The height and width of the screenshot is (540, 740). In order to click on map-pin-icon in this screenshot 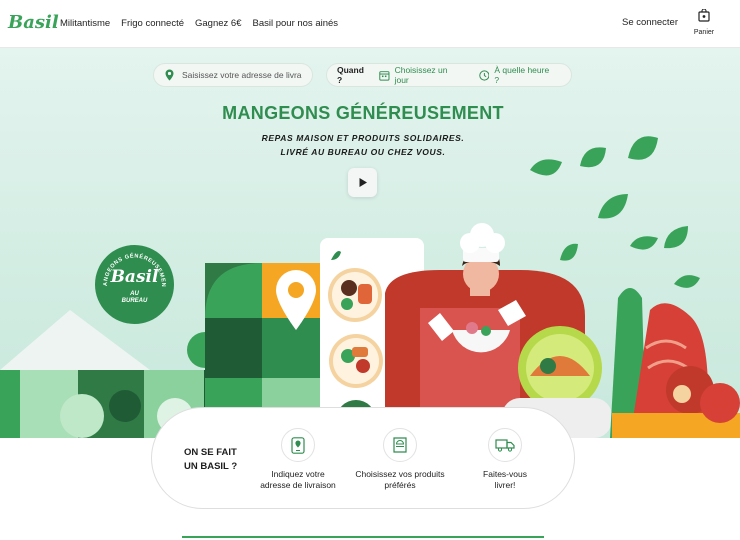, I will do `click(169, 75)`.